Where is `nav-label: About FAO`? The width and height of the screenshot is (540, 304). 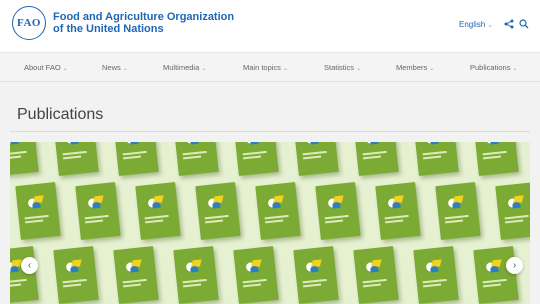
nav-label: About FAO is located at coordinates (42, 67).